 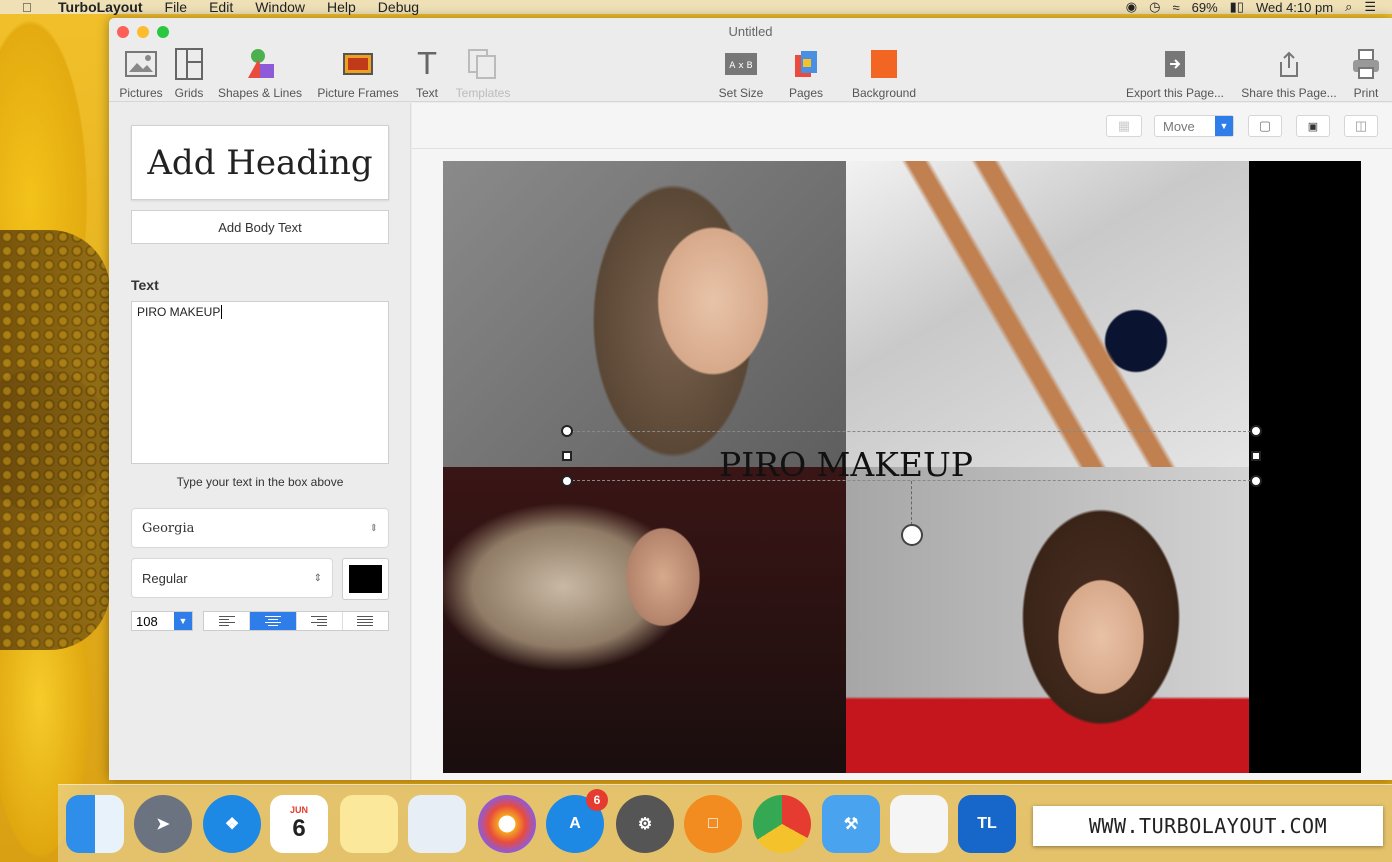 What do you see at coordinates (95, 824) in the screenshot?
I see `finder-icon` at bounding box center [95, 824].